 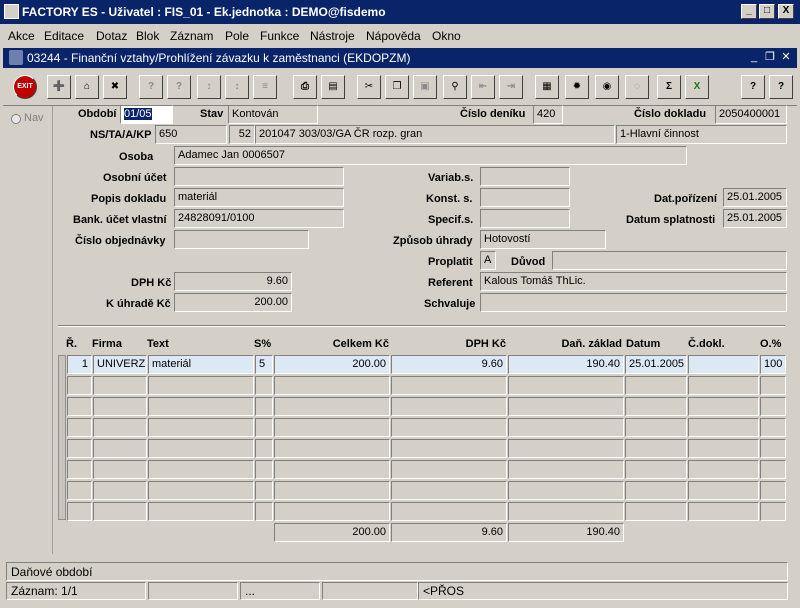 I want to click on save-record-icon: ⌂, so click(x=87, y=87).